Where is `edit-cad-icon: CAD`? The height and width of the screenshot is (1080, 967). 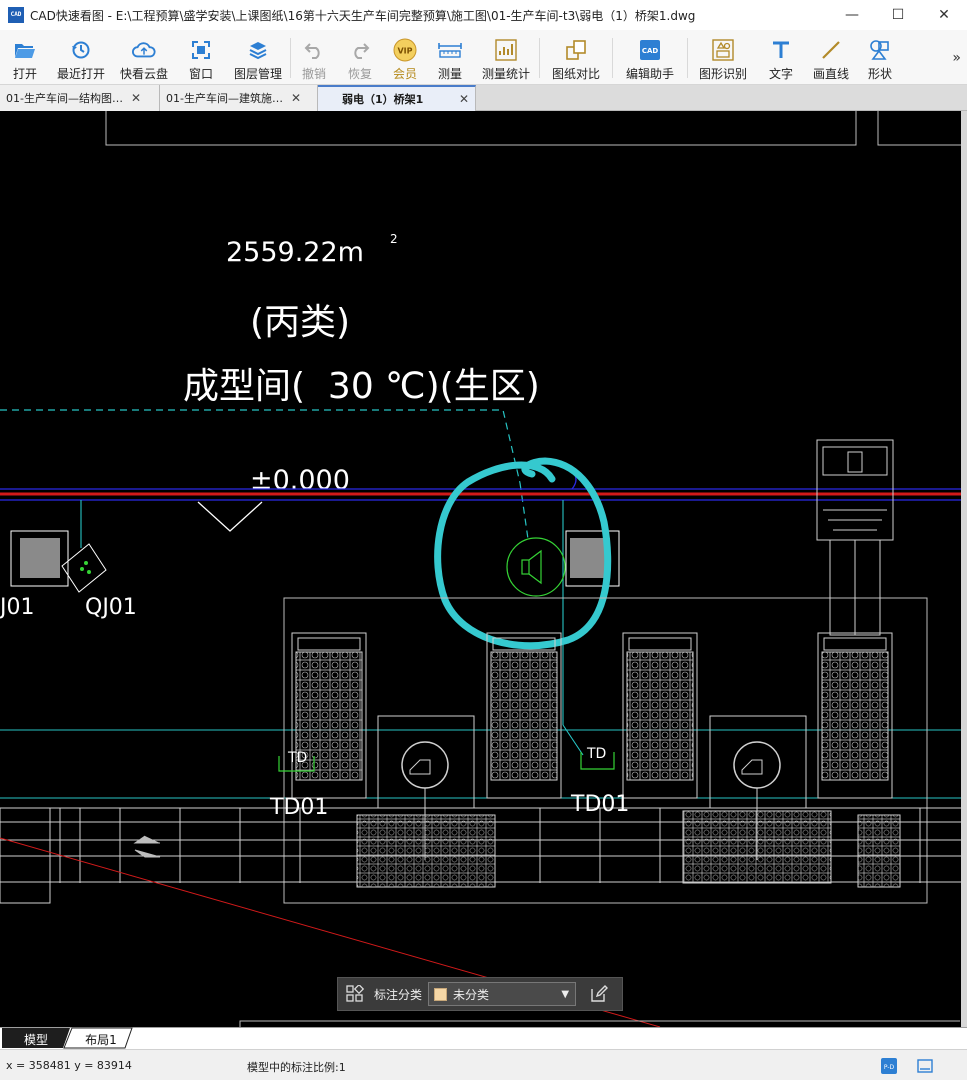 edit-cad-icon: CAD is located at coordinates (650, 50).